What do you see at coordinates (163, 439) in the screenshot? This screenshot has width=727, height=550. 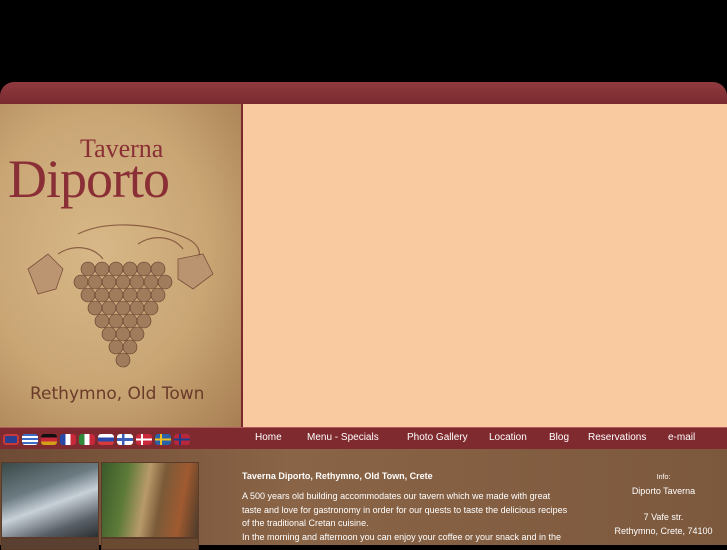 I see `swedish-flag-icon` at bounding box center [163, 439].